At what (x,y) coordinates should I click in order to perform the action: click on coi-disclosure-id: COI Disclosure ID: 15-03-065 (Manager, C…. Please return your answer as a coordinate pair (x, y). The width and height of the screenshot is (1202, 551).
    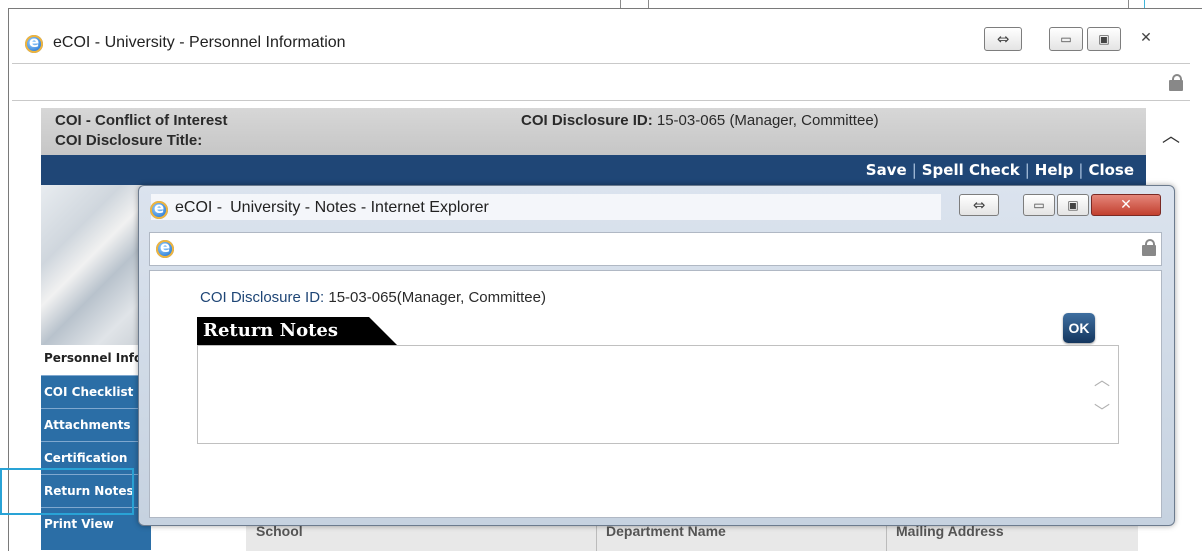
    Looking at the image, I should click on (700, 120).